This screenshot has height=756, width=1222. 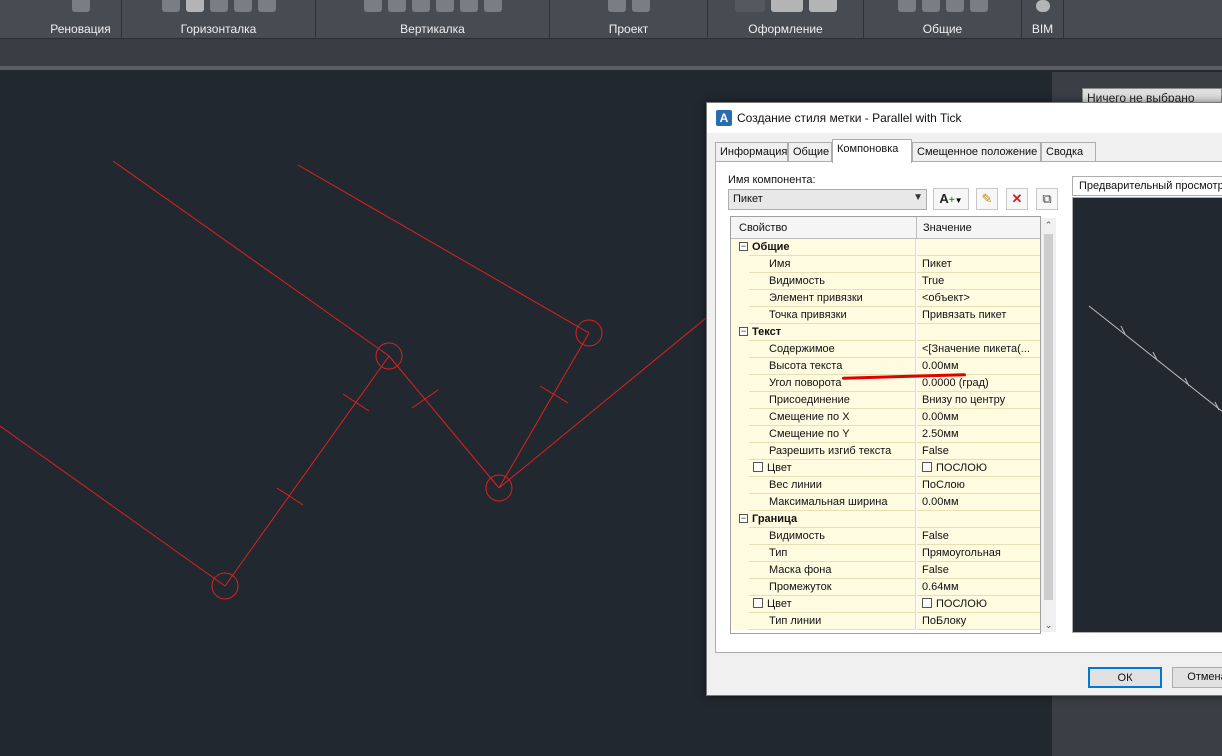 What do you see at coordinates (810, 152) in the screenshot?
I see `tab-general: Общие` at bounding box center [810, 152].